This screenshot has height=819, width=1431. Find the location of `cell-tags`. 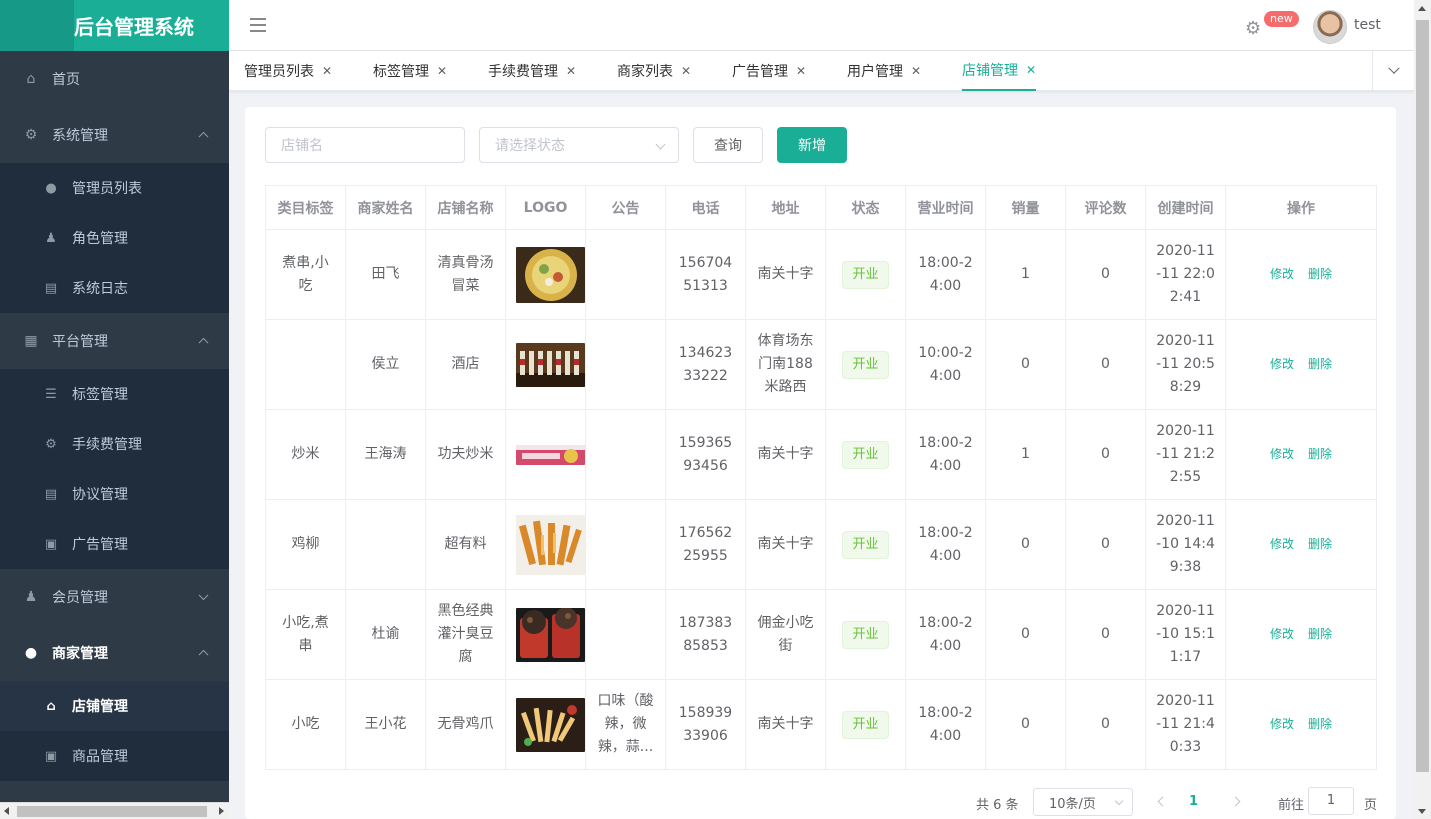

cell-tags is located at coordinates (305, 364).